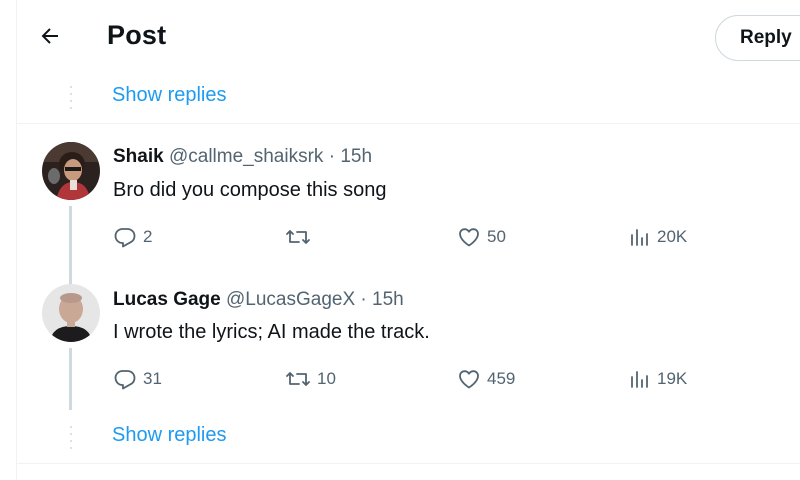  I want to click on views-count: 19K, so click(672, 378).